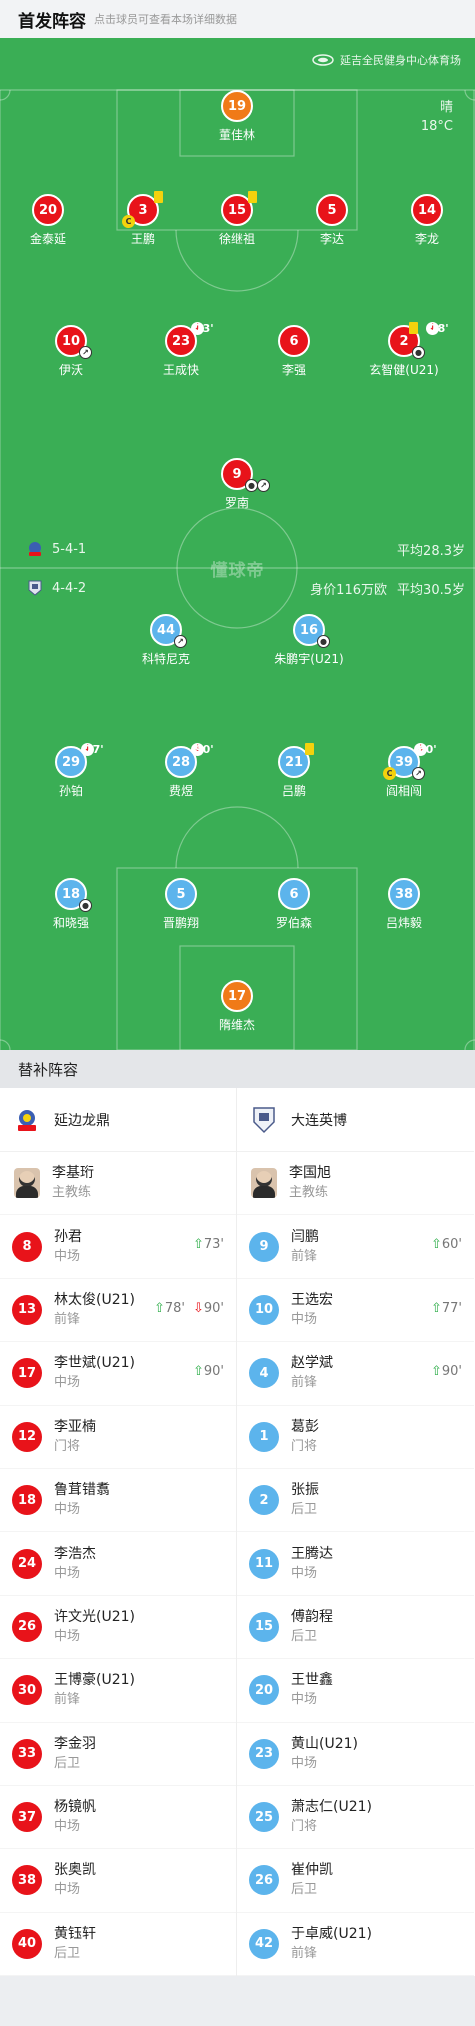 The image size is (475, 2026). Describe the element at coordinates (355, 1120) in the screenshot. I see `away-team-header: 大连英博` at that location.